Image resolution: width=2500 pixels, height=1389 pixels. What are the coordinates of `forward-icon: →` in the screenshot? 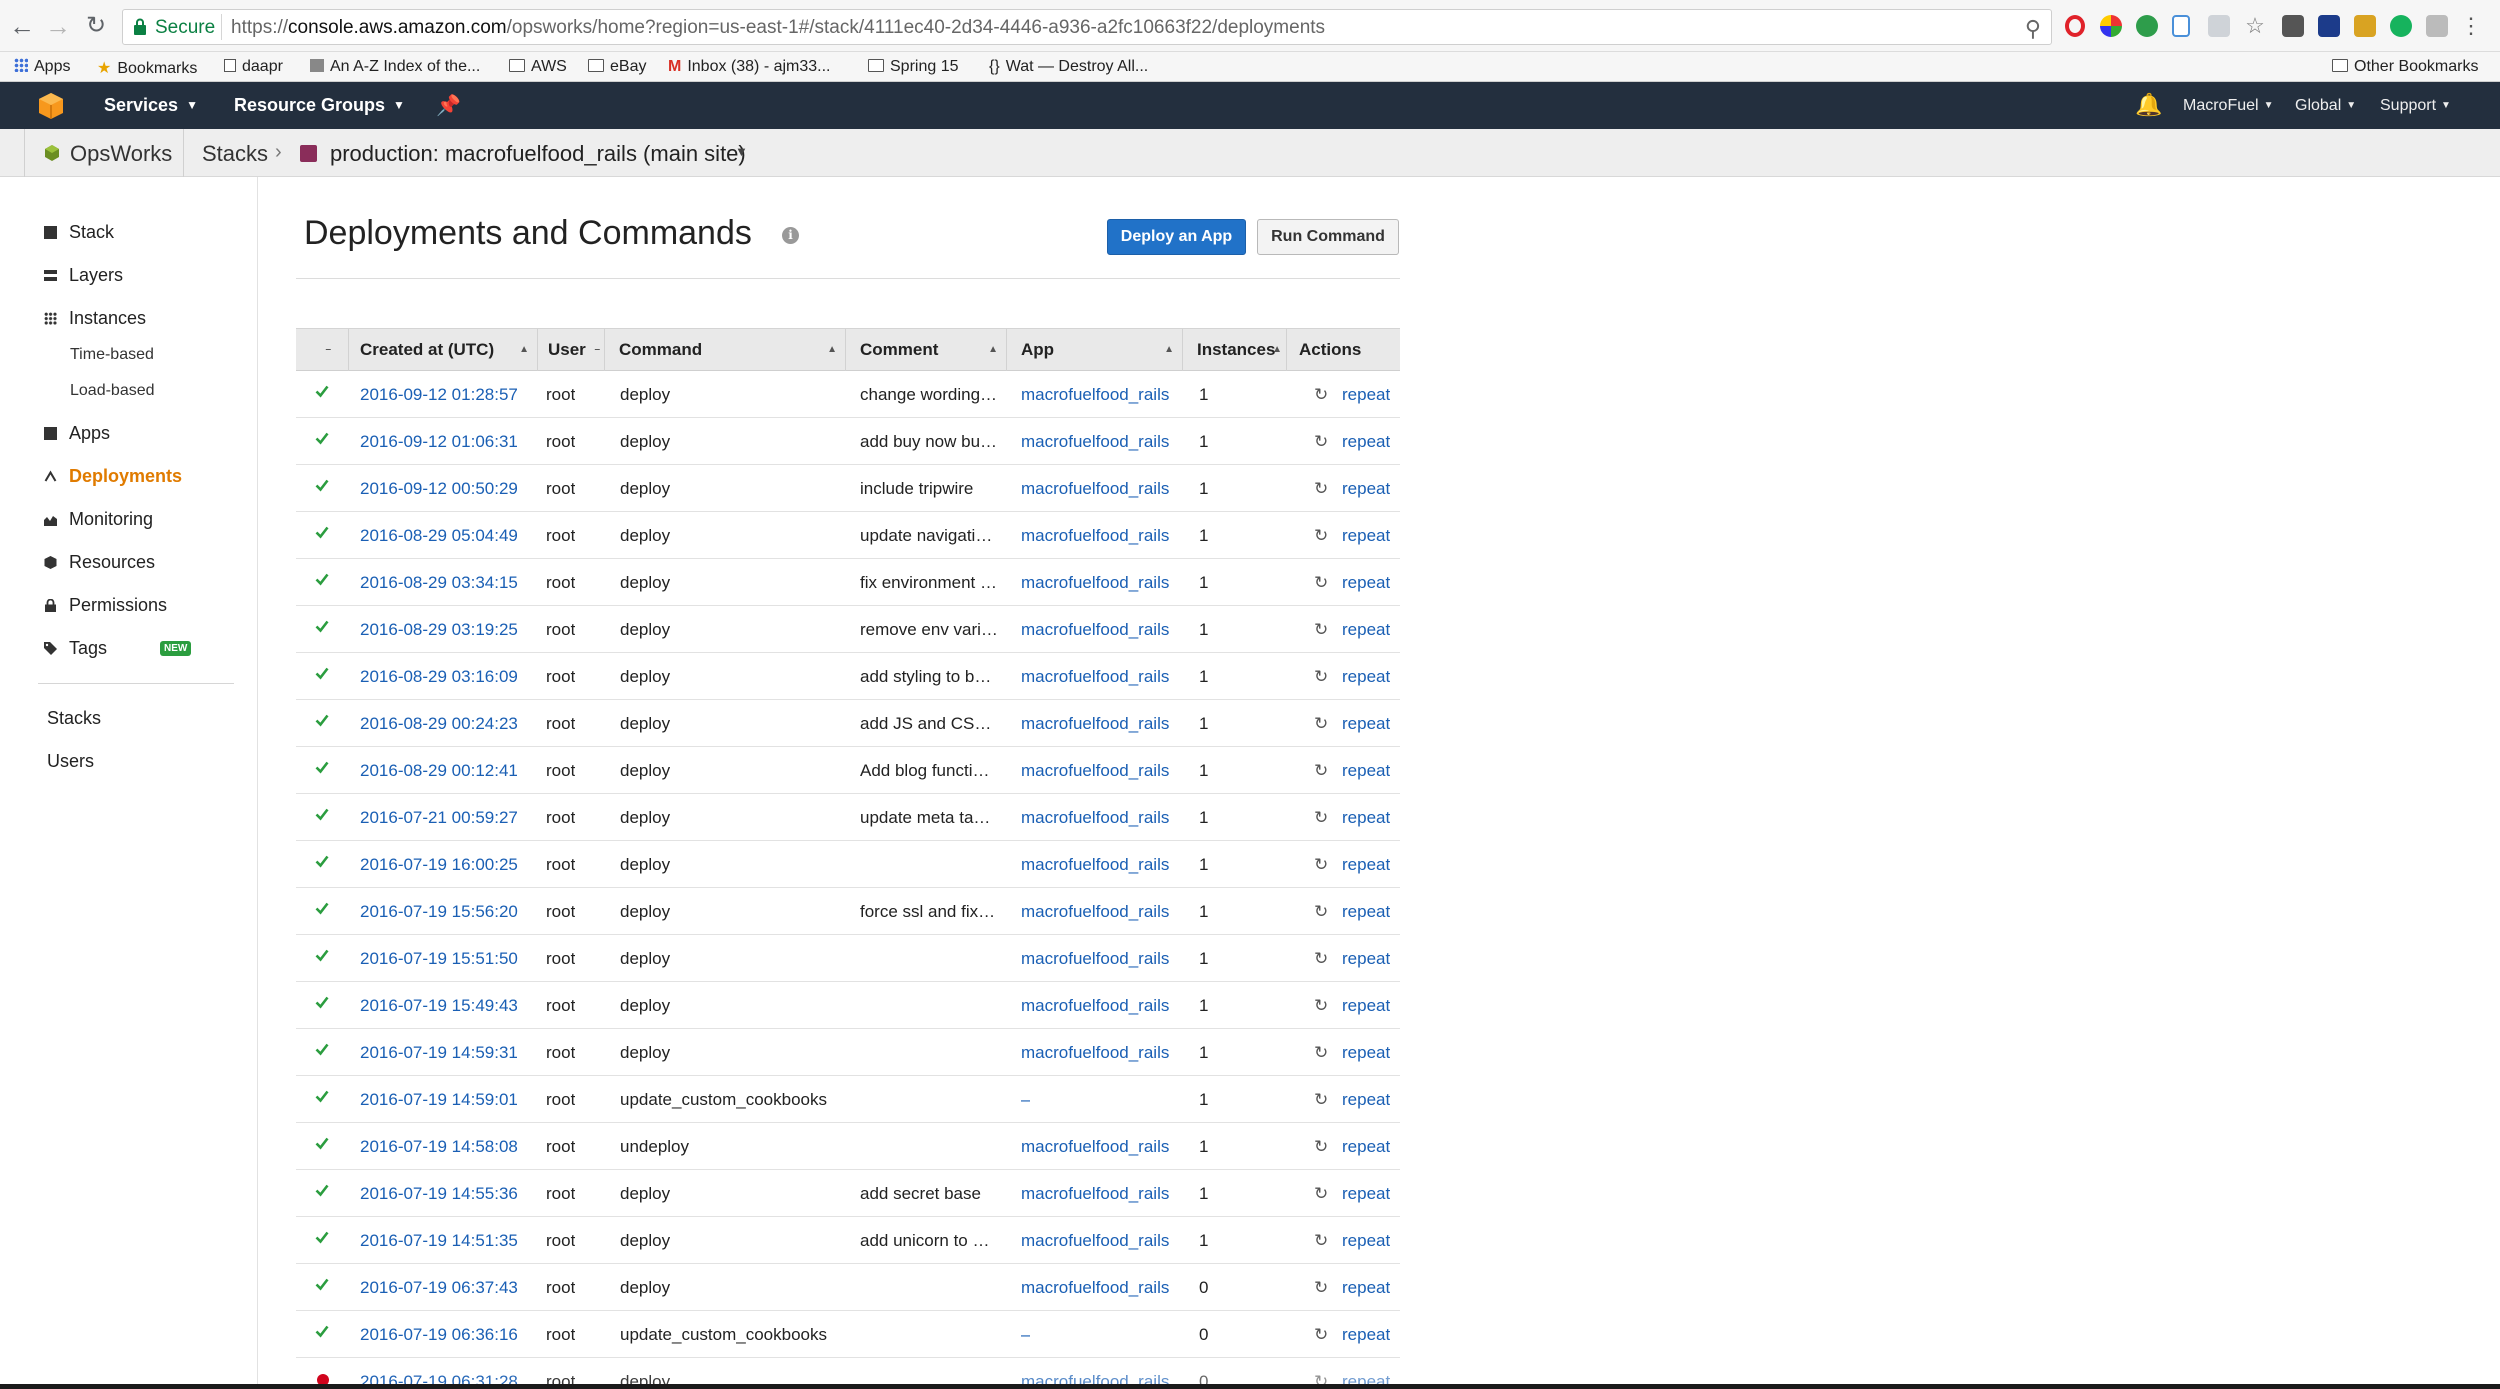 It's located at (58, 26).